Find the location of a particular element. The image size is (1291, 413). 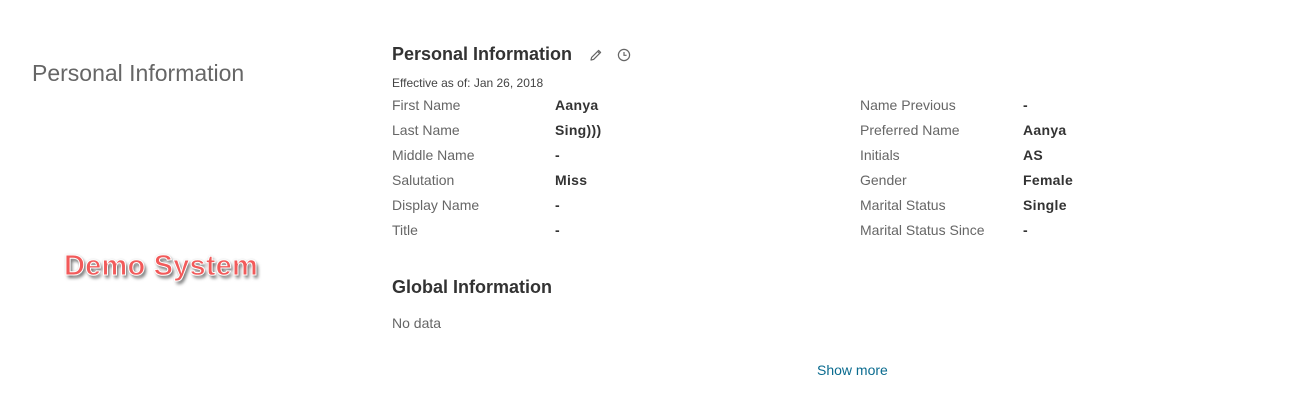

field-label: Name Previous is located at coordinates (908, 105).